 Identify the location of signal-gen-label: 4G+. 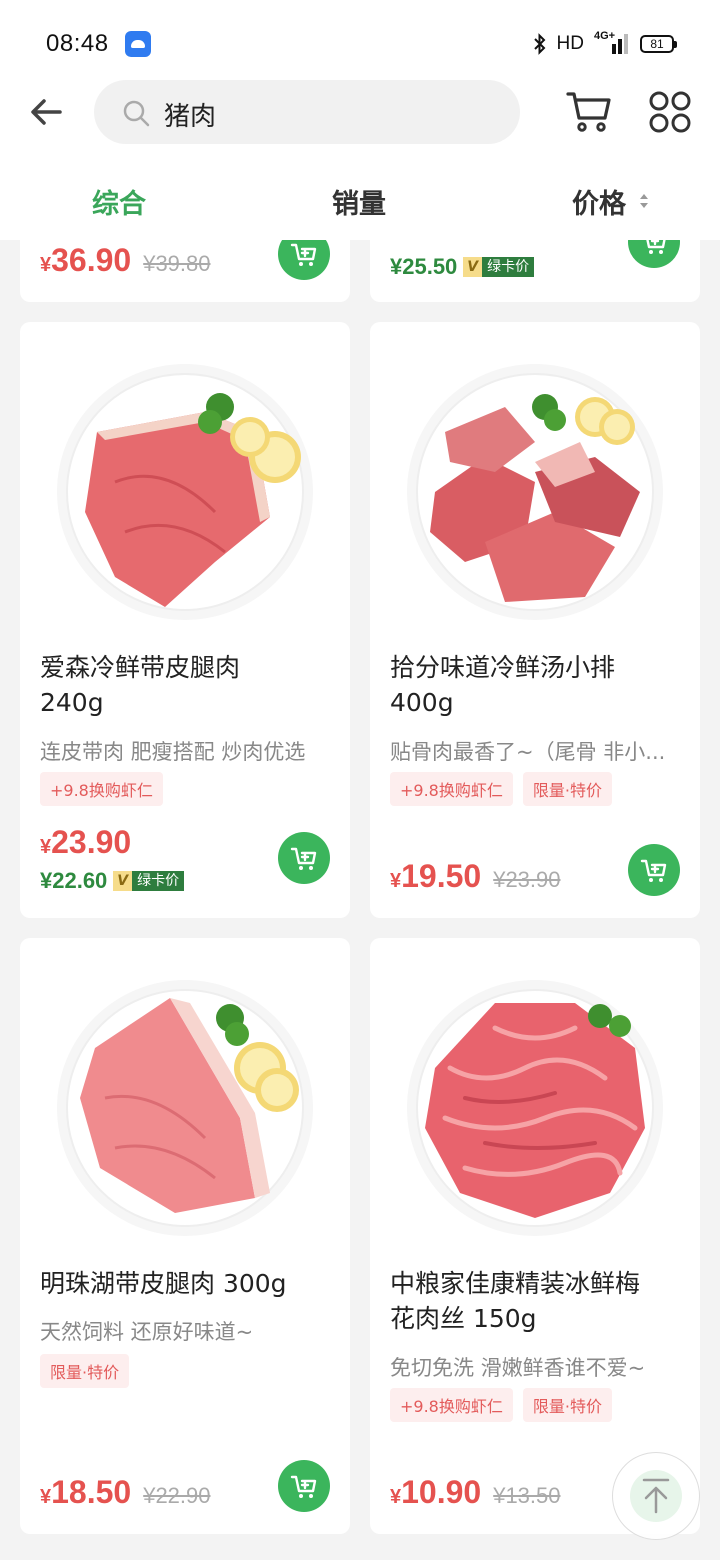
(605, 36).